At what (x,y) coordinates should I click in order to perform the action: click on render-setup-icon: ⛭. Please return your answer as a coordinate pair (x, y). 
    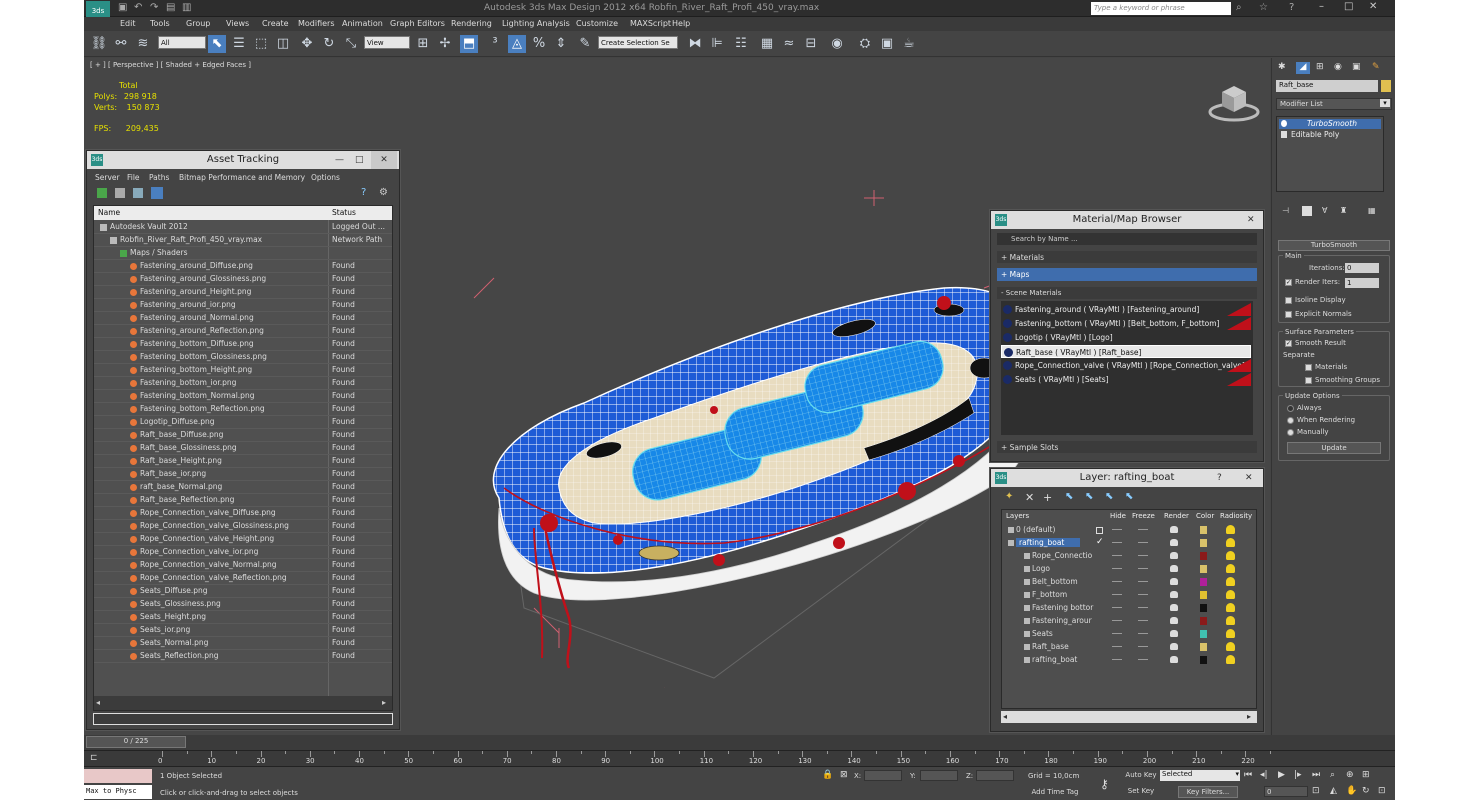
    Looking at the image, I should click on (865, 44).